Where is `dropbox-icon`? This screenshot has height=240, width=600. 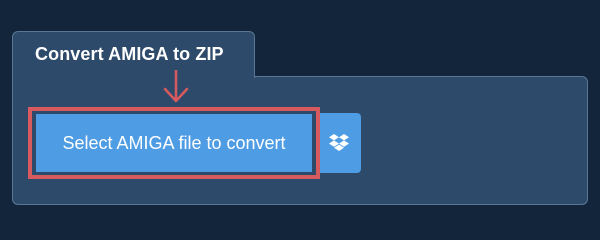 dropbox-icon is located at coordinates (338, 142).